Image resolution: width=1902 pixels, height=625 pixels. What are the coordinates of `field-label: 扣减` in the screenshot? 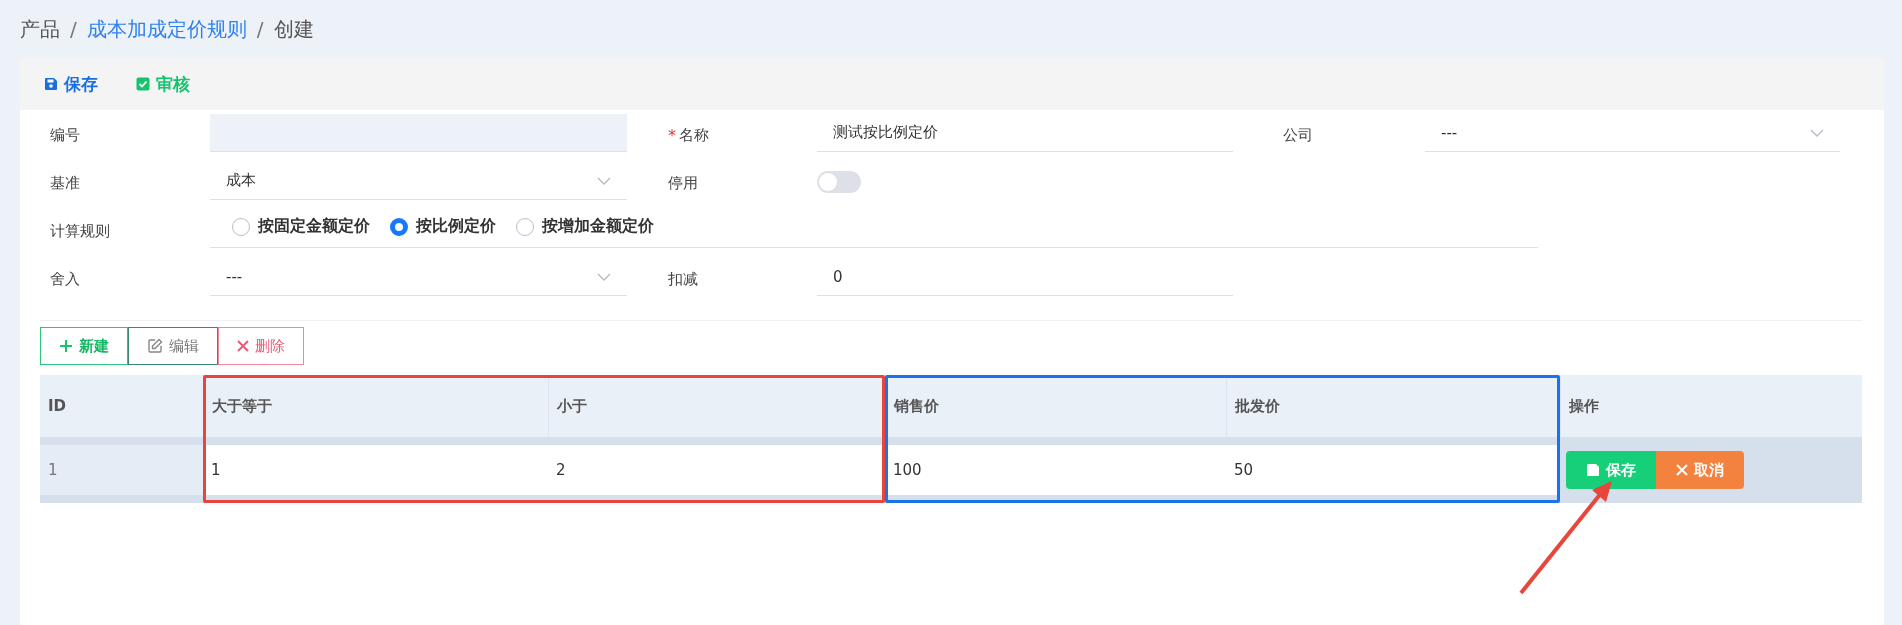 It's located at (683, 279).